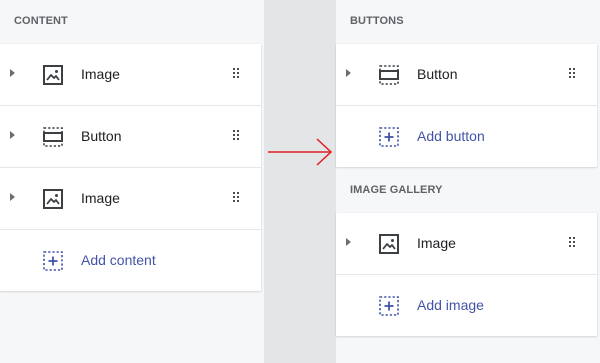 This screenshot has width=600, height=363. I want to click on add-button-label: Add button, so click(451, 136).